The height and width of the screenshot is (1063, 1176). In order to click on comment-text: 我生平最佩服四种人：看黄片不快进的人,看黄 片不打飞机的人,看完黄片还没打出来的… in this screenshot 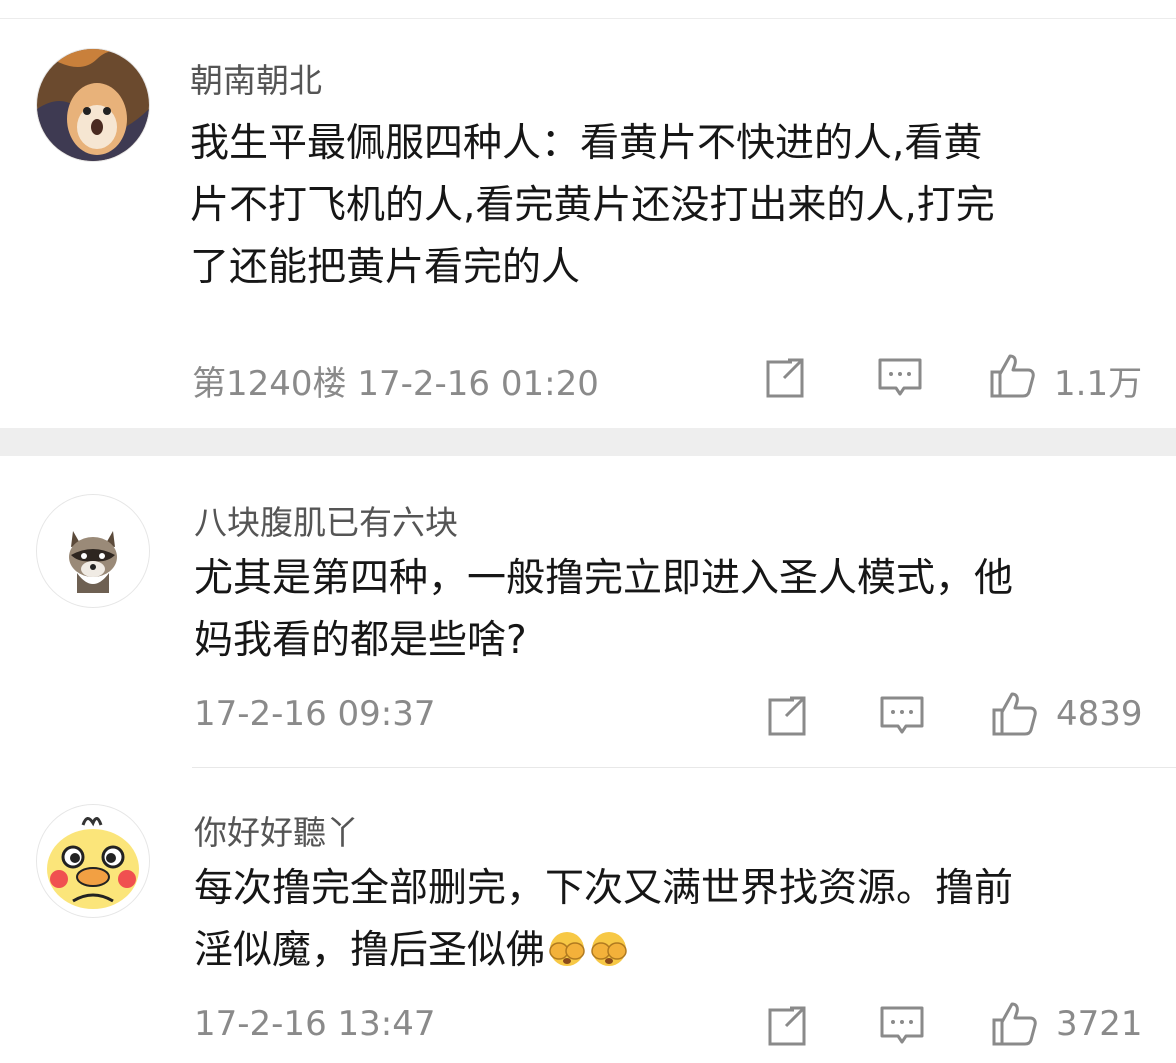, I will do `click(670, 206)`.